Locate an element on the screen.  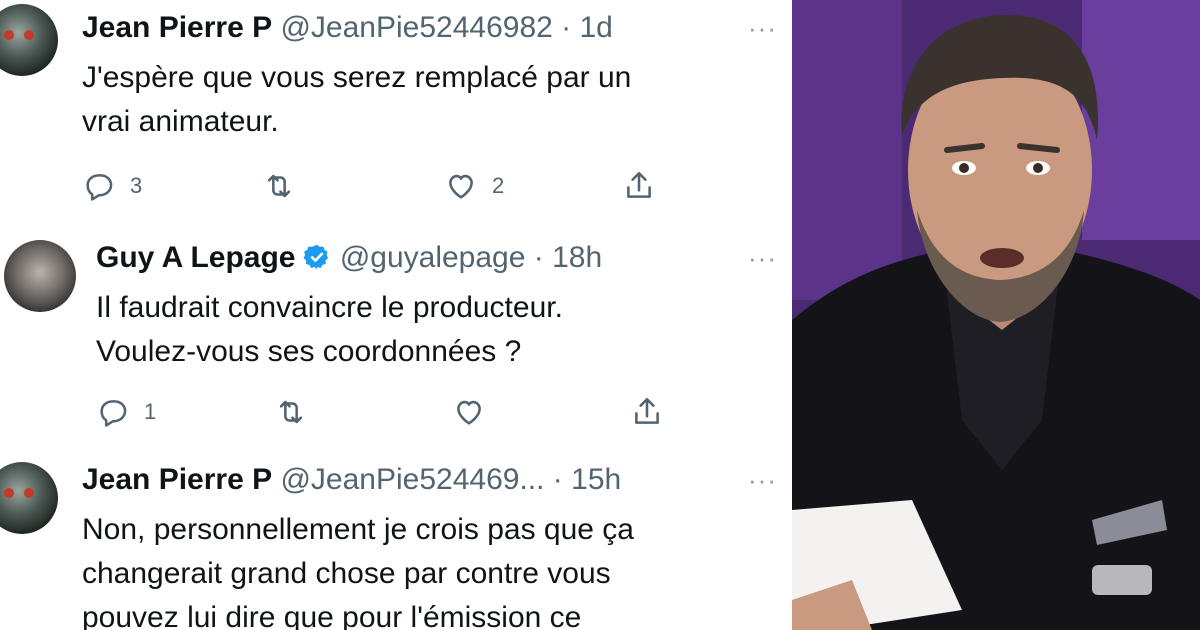
tweet-text-line: Non, personnellement je crois pas que ça is located at coordinates (358, 529).